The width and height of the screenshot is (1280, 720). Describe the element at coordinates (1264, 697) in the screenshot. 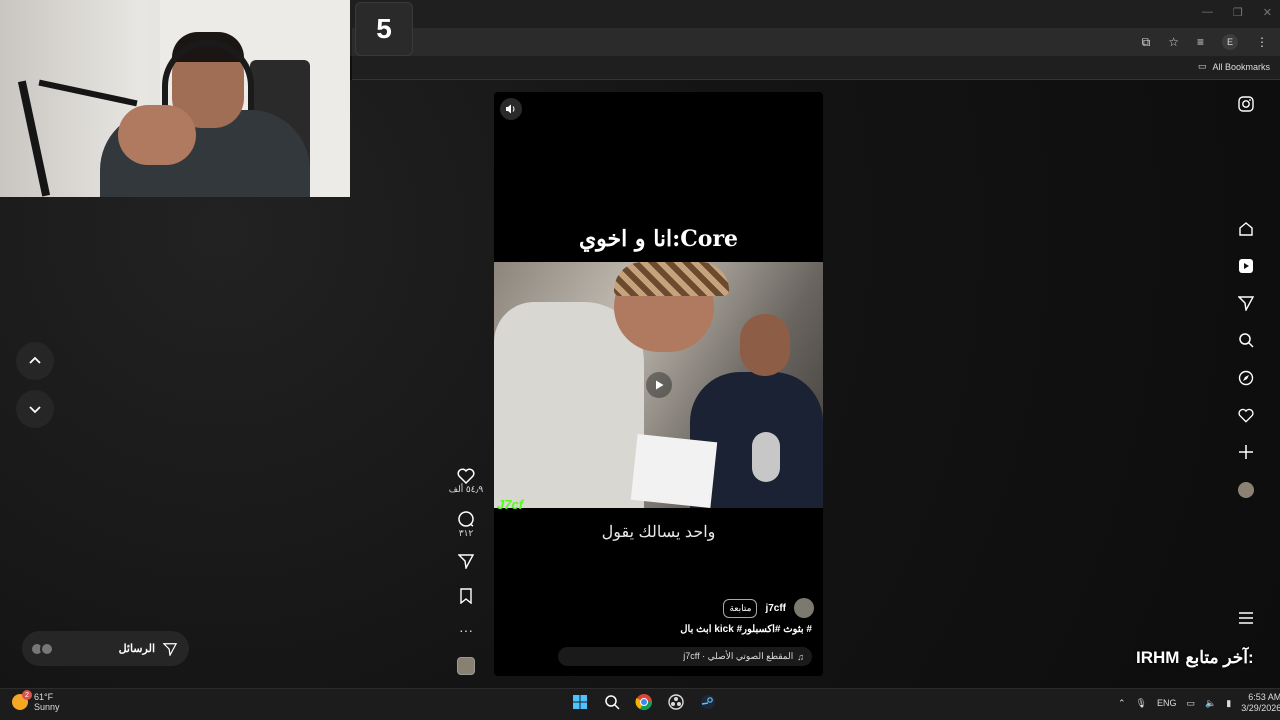

I see `clock-time: 6:53 AM` at that location.